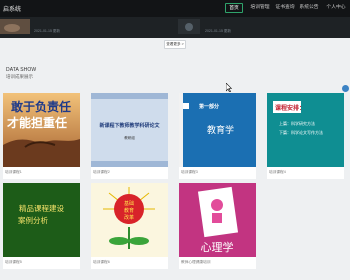  I want to click on course-image: 基础 教育 改革, so click(129, 220).